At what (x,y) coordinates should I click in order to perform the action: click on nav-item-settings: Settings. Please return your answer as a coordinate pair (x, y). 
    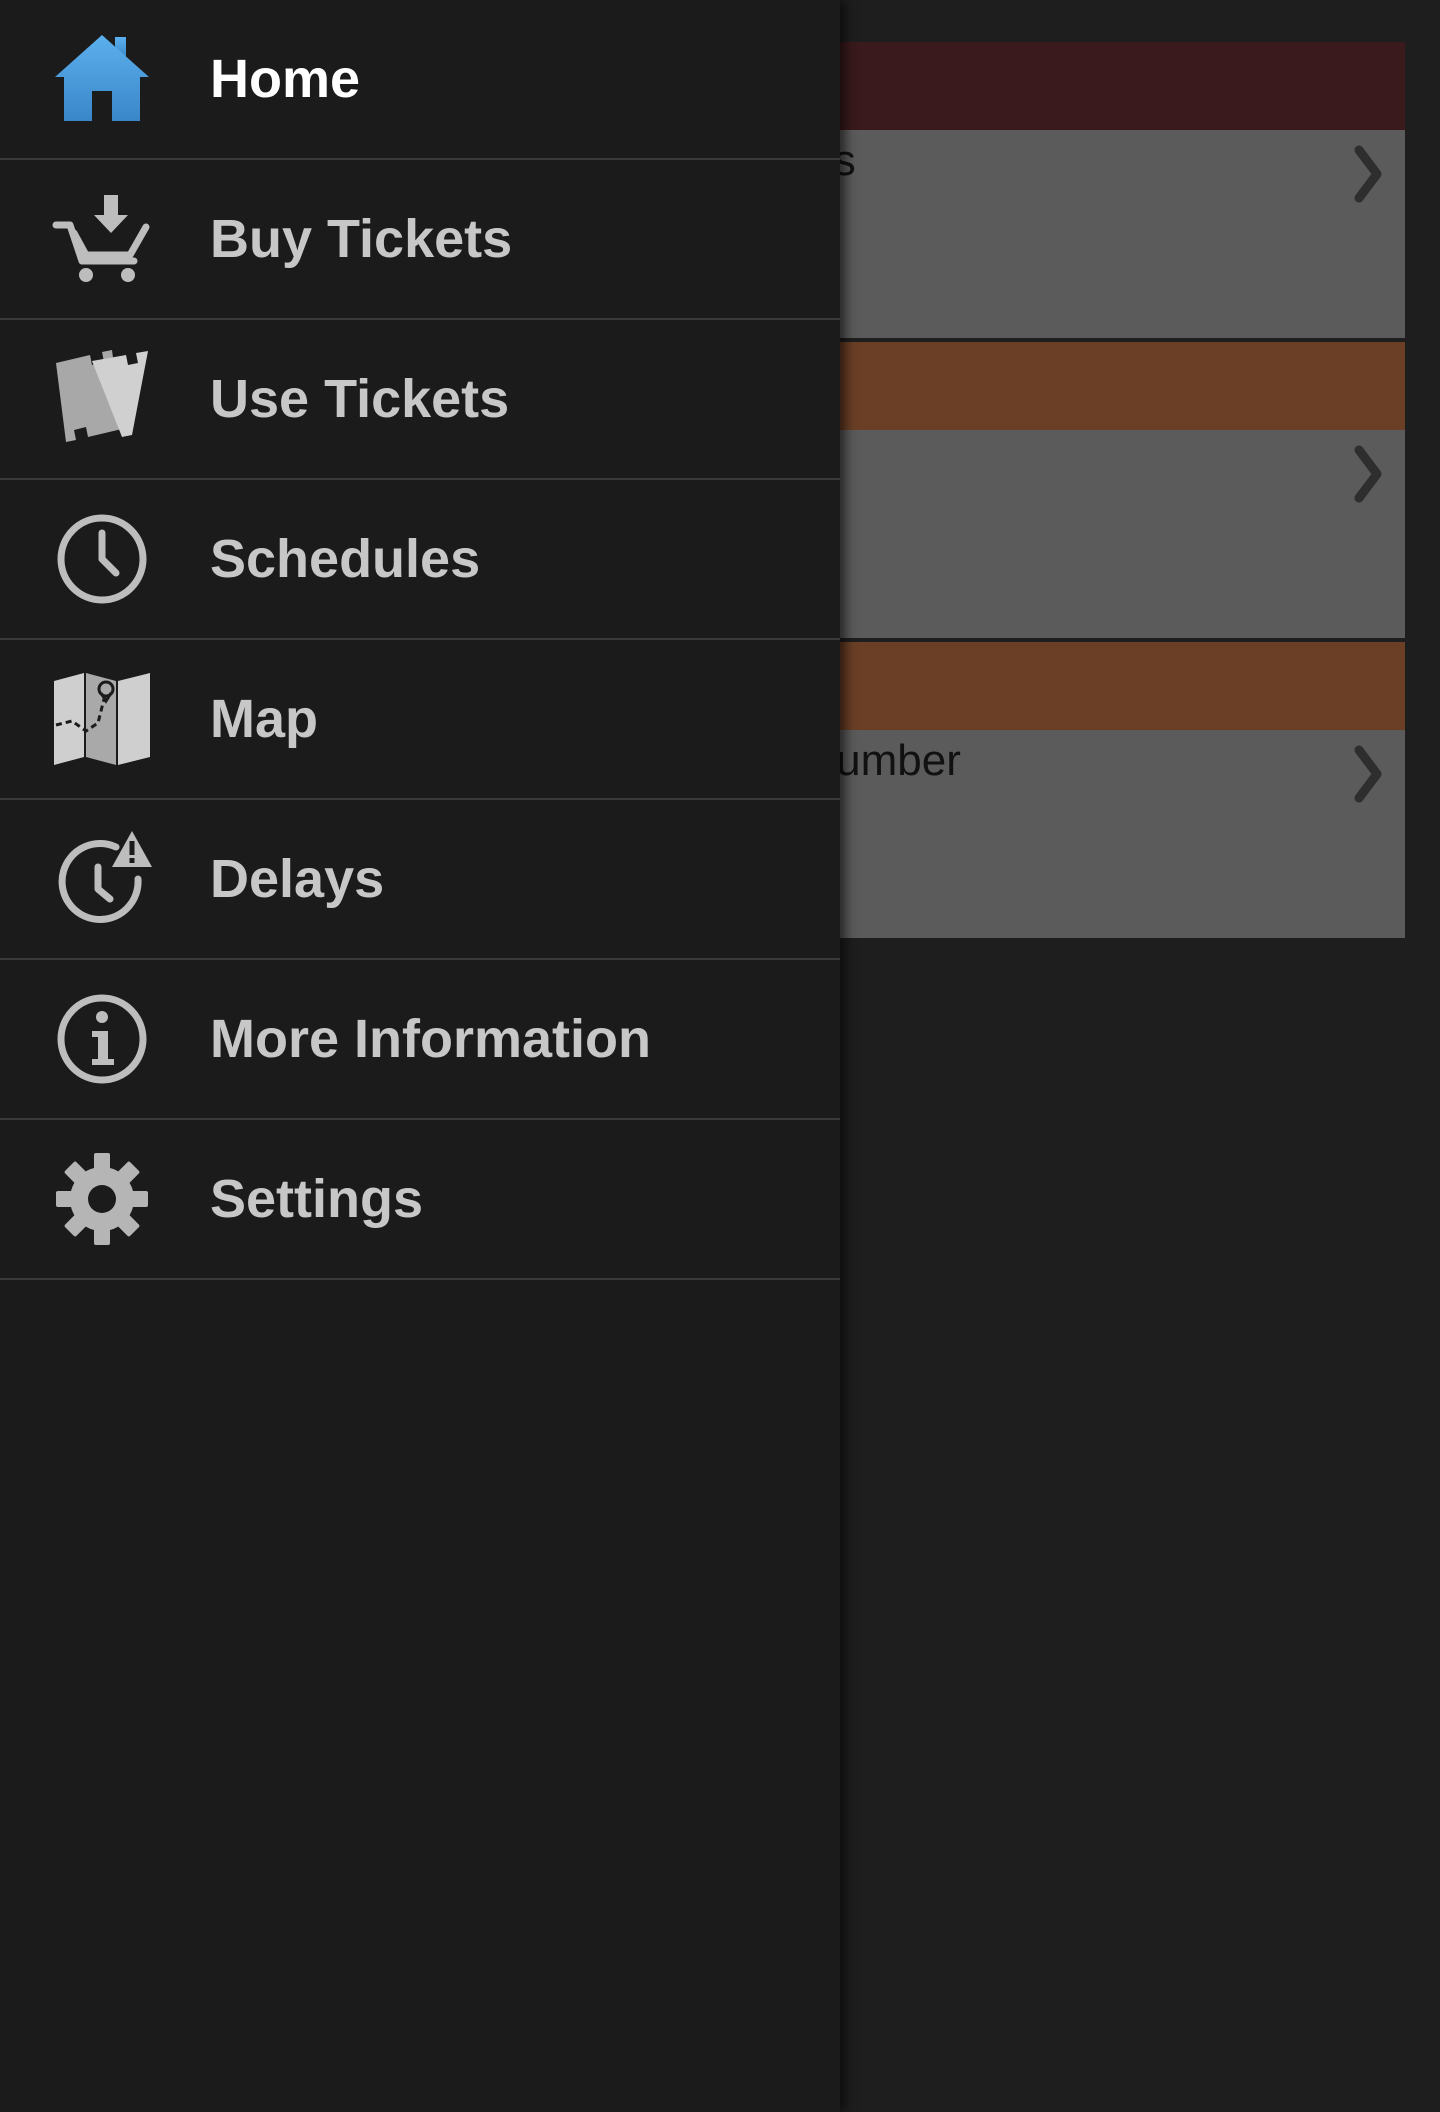
    Looking at the image, I should click on (420, 1200).